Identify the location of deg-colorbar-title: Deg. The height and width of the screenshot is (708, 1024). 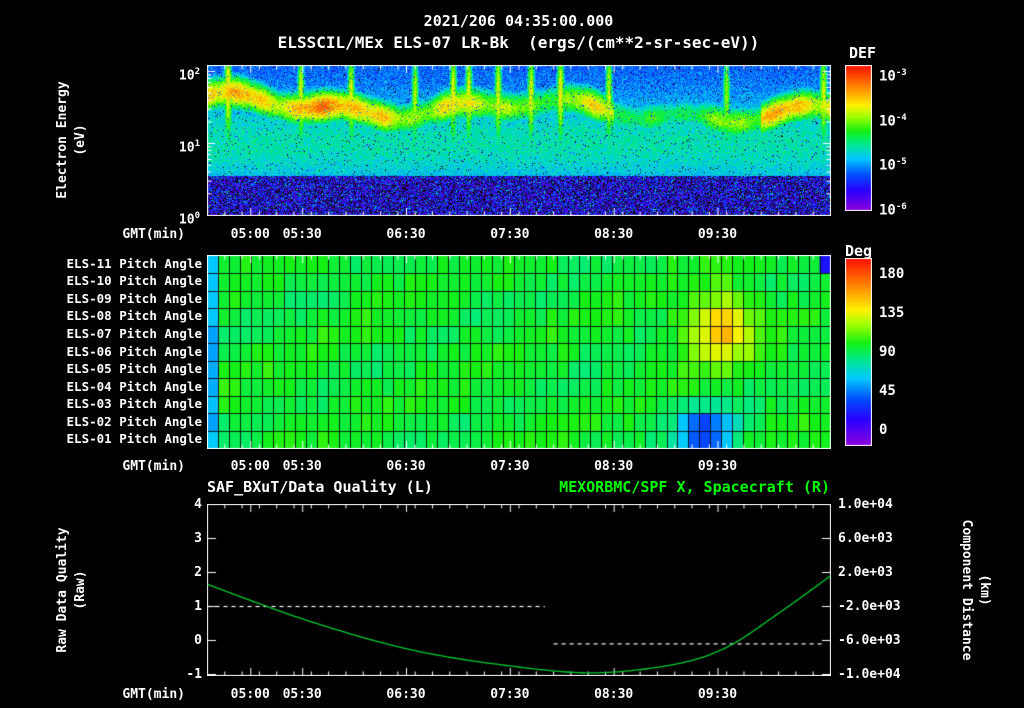
(859, 251).